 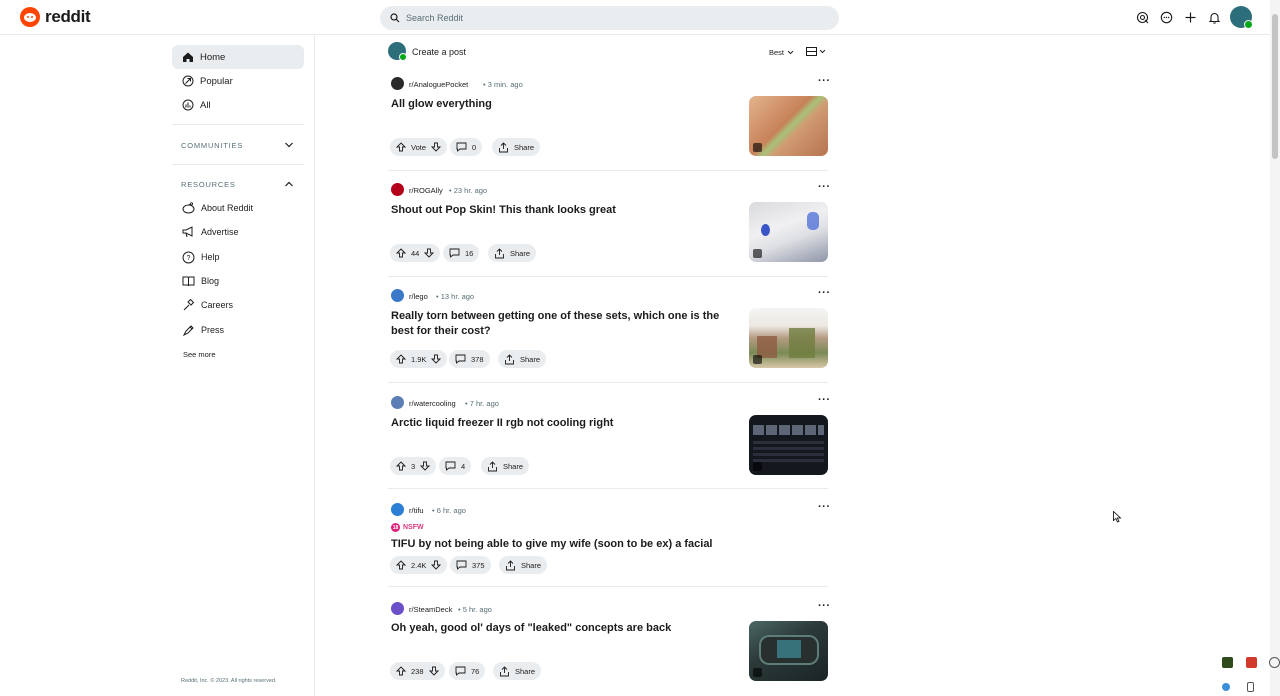 What do you see at coordinates (418, 296) in the screenshot?
I see `subreddit-name: r/lego` at bounding box center [418, 296].